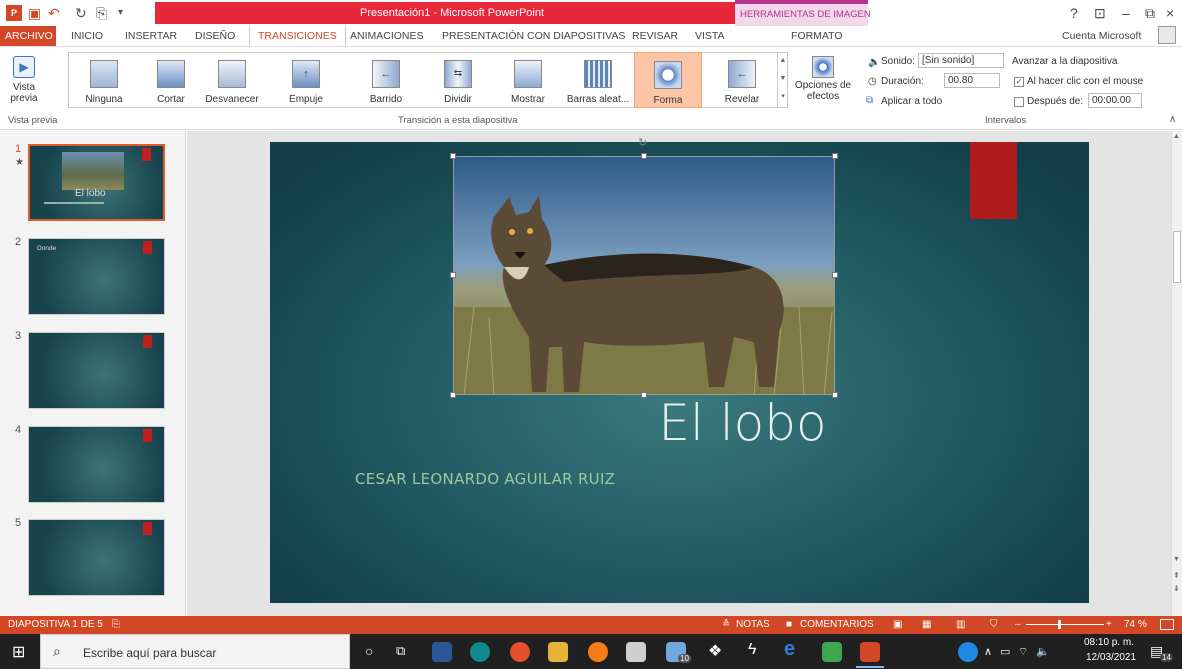  Describe the element at coordinates (96, 182) in the screenshot. I see `thumbnail-slide-1: El lobo` at that location.